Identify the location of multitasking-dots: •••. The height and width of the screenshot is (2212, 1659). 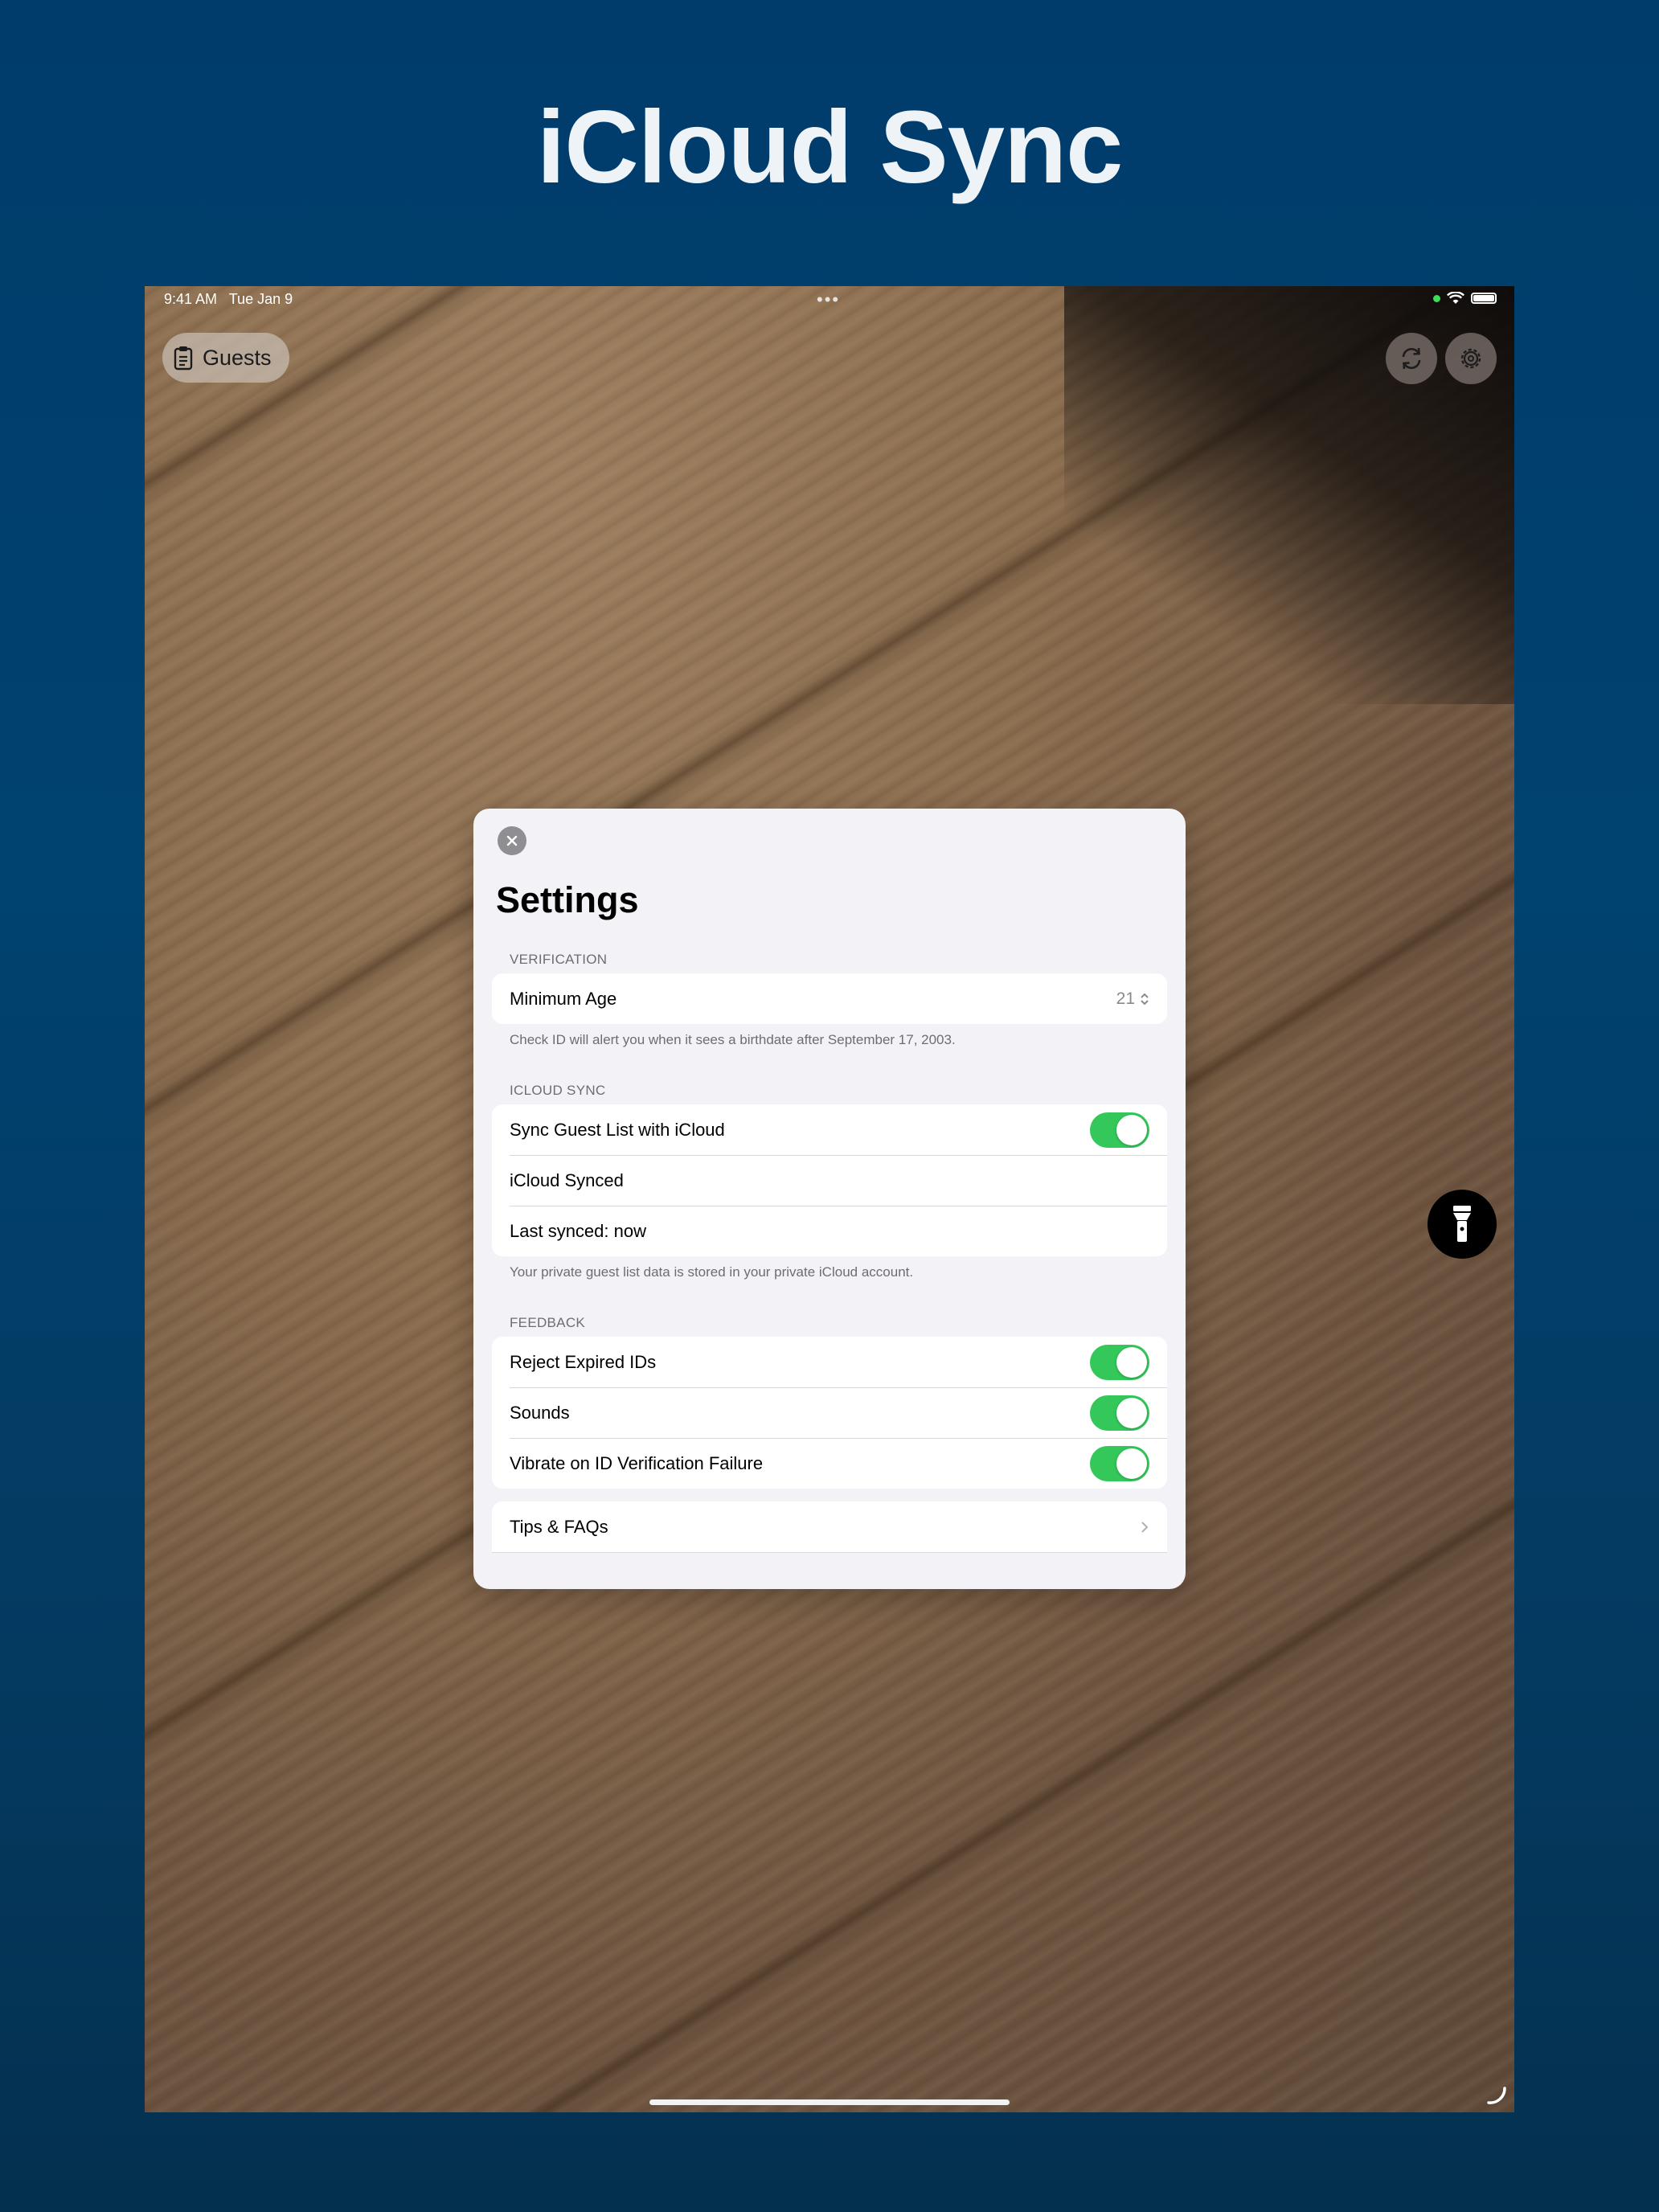
(828, 299).